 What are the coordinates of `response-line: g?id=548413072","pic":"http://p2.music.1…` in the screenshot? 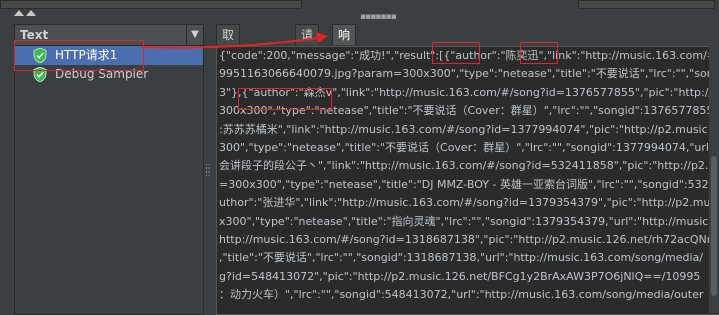 It's located at (460, 276).